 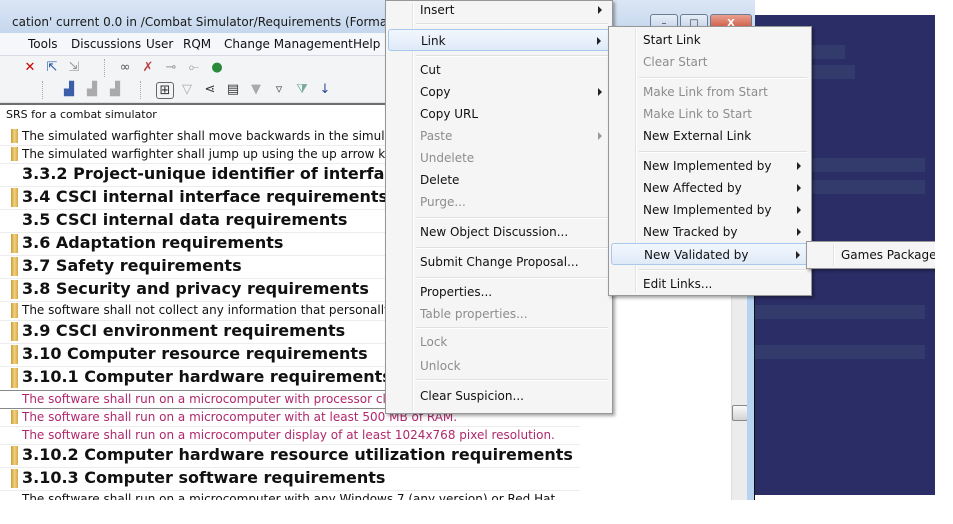 I want to click on scrollbar-thumb, so click(x=740, y=413).